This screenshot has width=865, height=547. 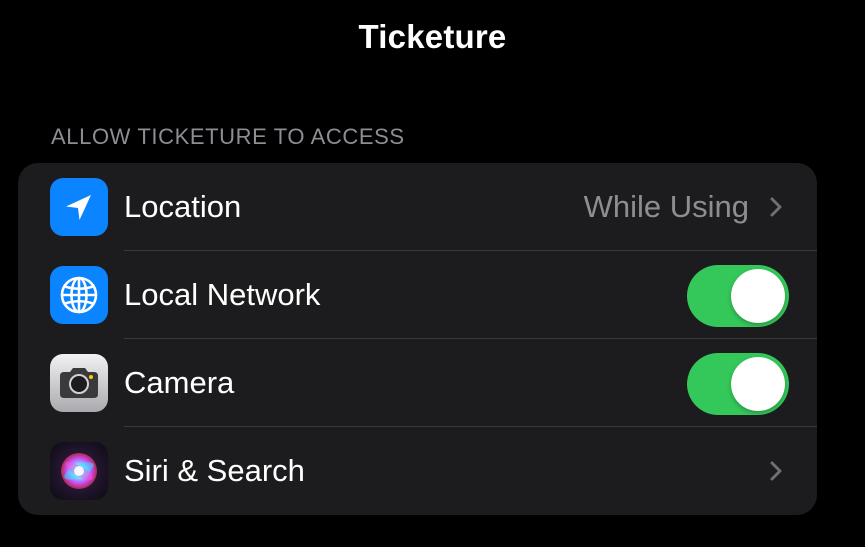 What do you see at coordinates (417, 207) in the screenshot?
I see `location-row: Location While Using` at bounding box center [417, 207].